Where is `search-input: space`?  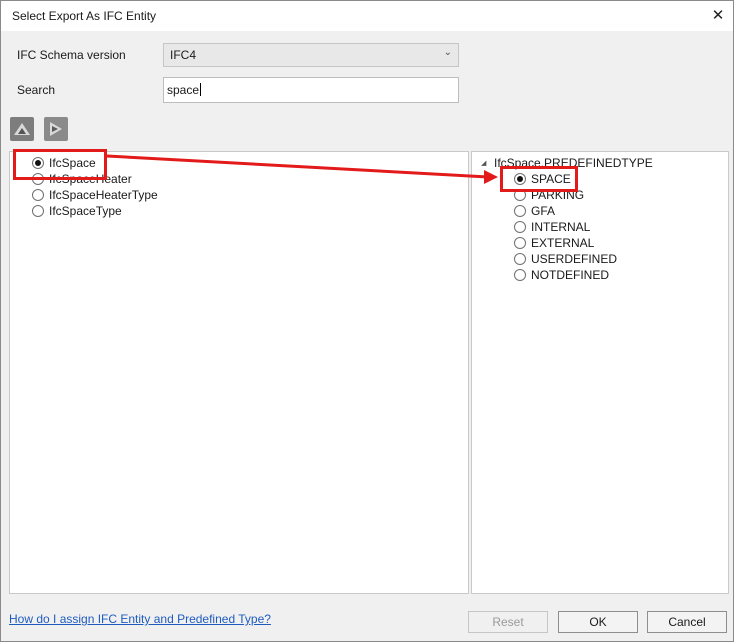
search-input: space is located at coordinates (311, 90).